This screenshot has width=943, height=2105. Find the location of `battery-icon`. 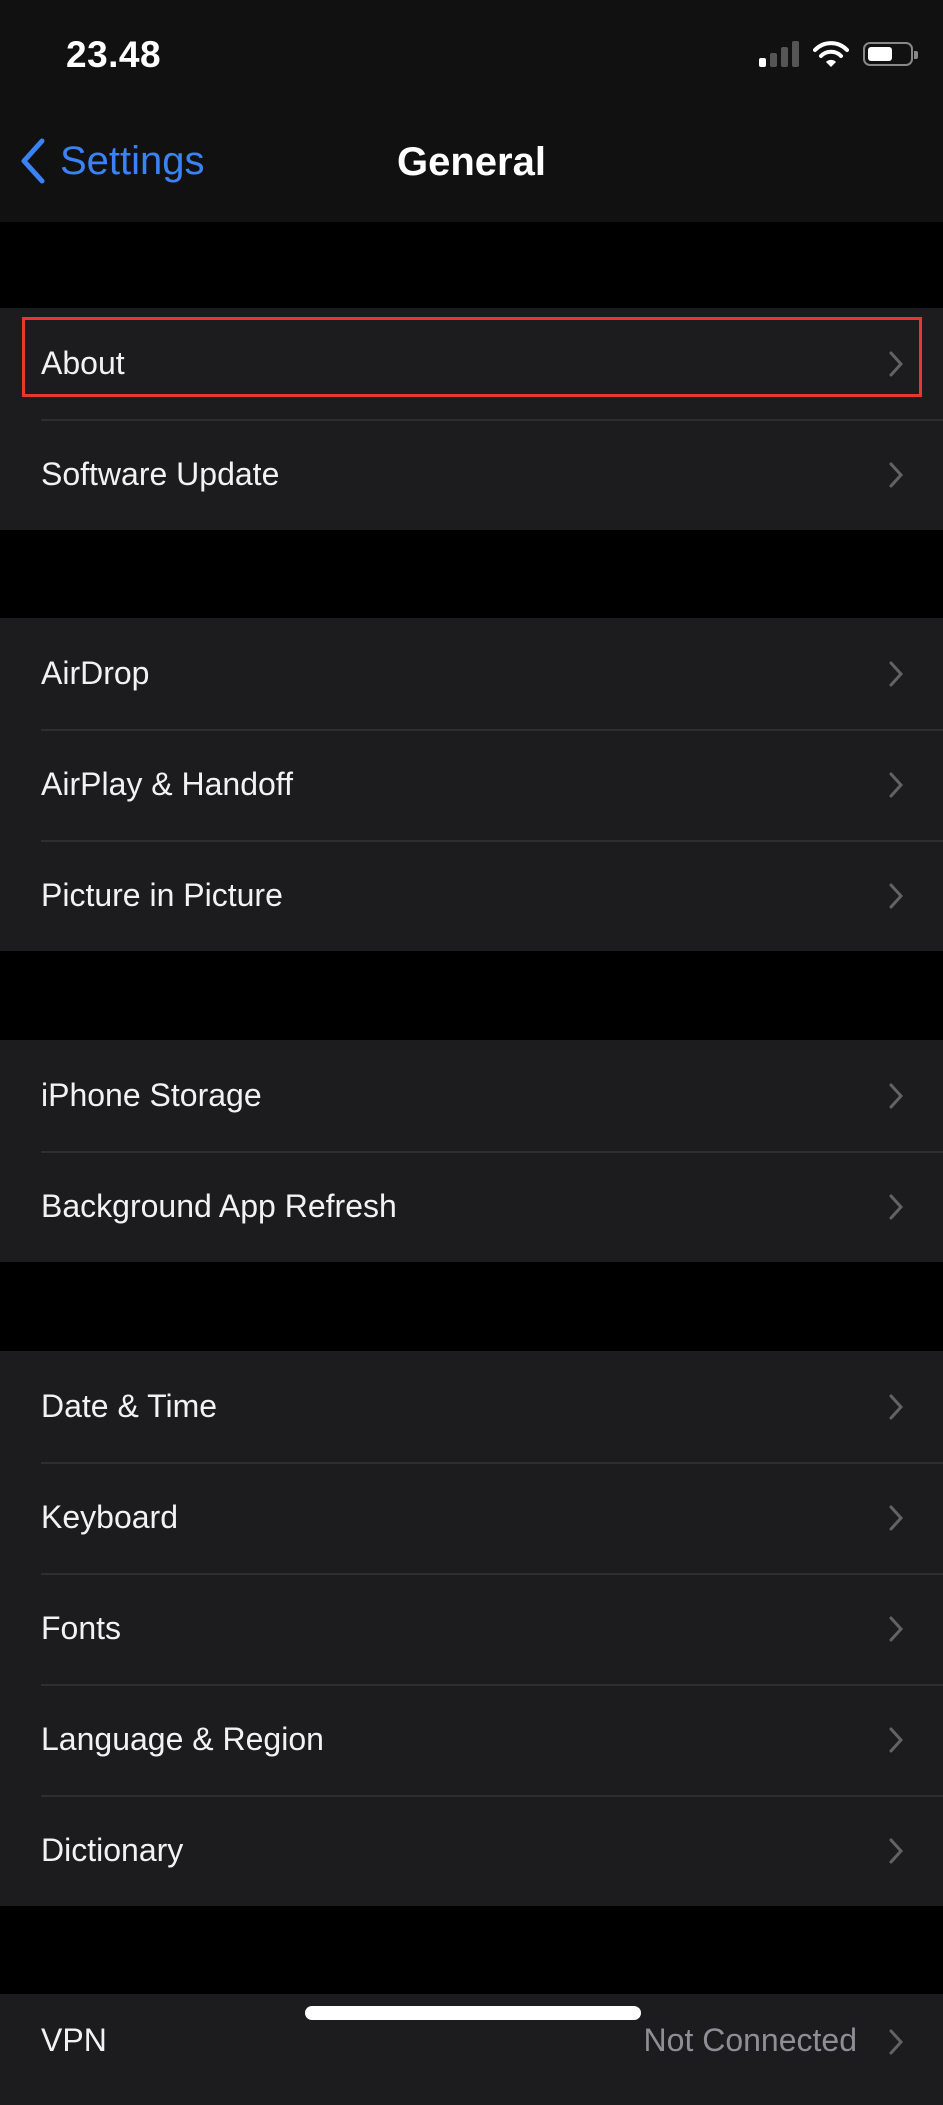

battery-icon is located at coordinates (890, 54).